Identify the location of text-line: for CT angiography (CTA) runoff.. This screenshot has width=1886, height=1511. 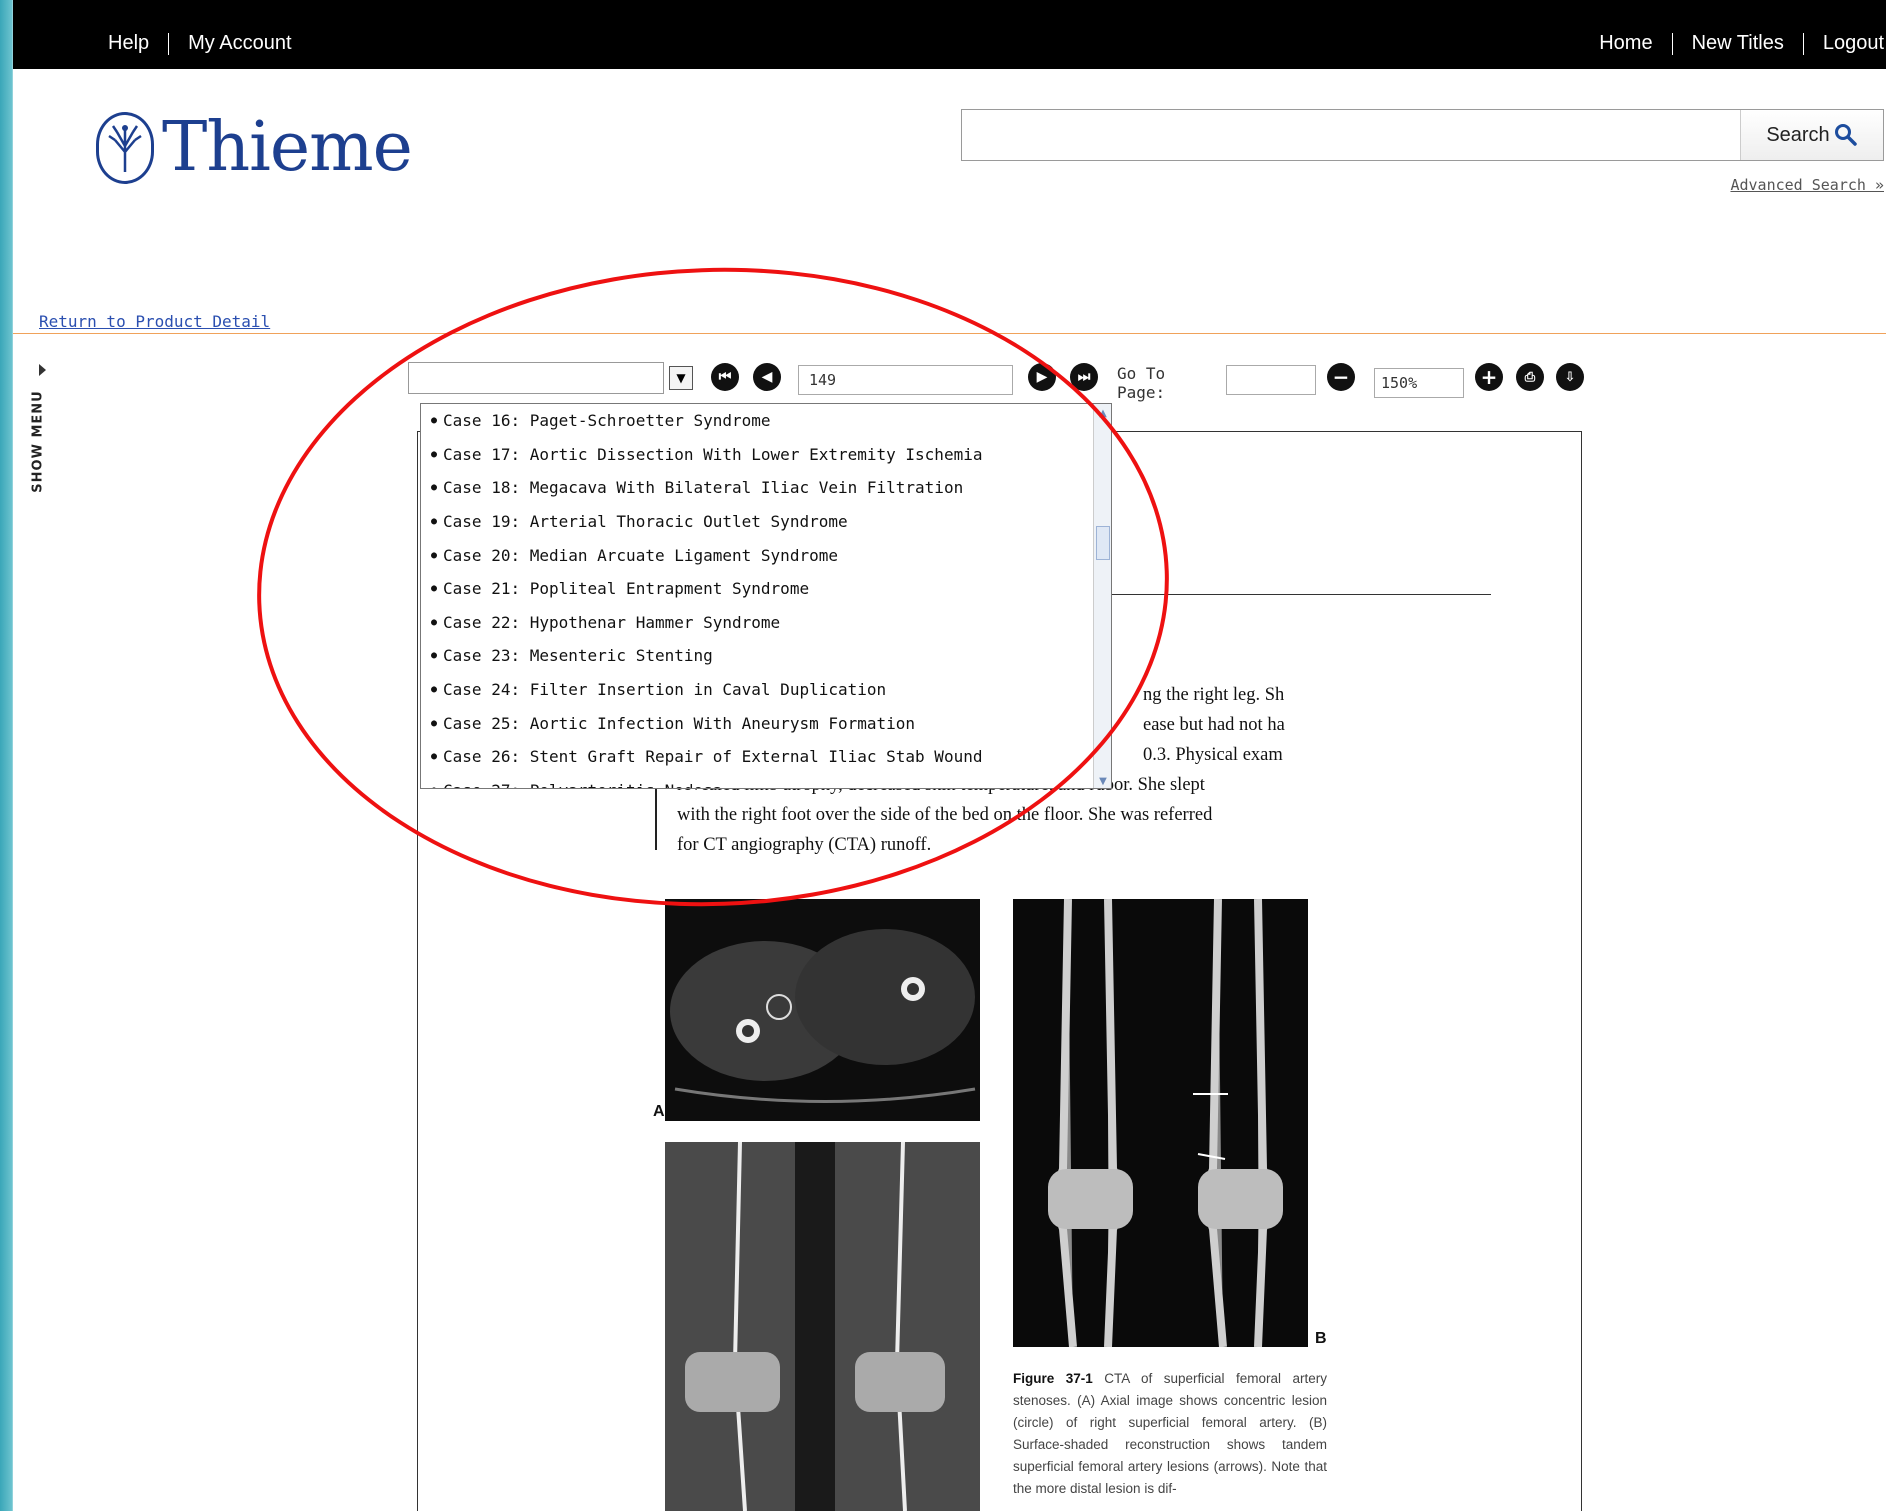
(804, 845).